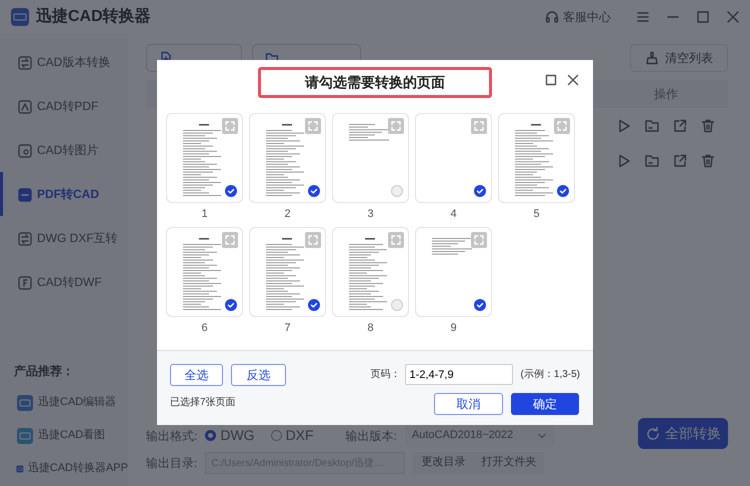  Describe the element at coordinates (370, 328) in the screenshot. I see `page-number: 8` at that location.